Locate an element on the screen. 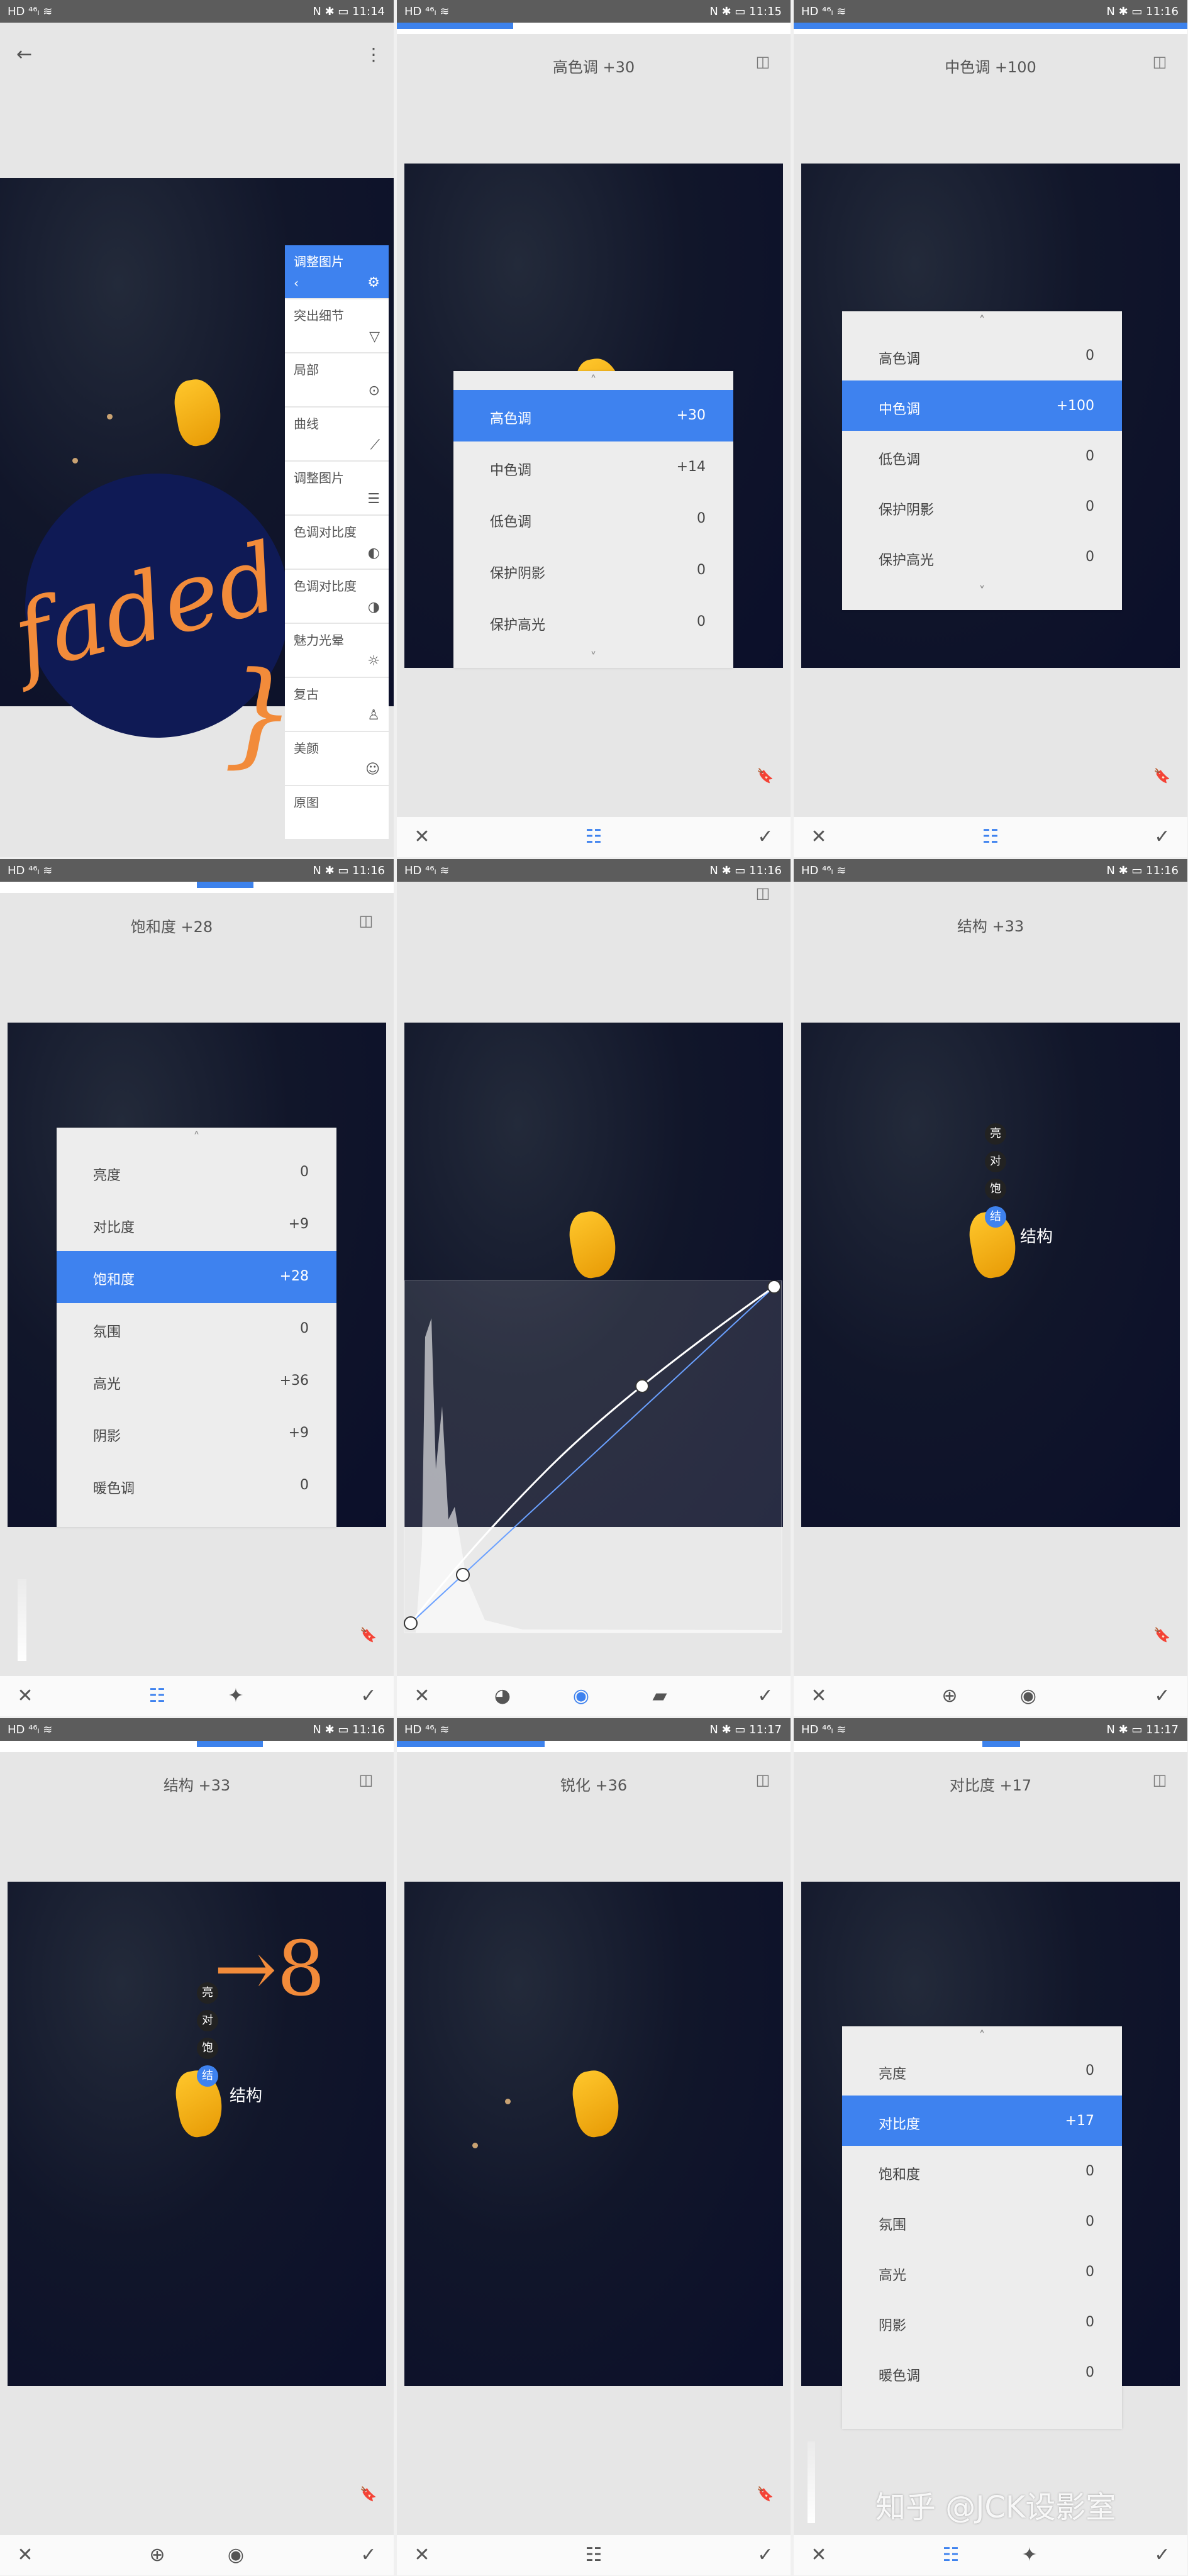 This screenshot has width=1188, height=2576. tool-item-face: 美颜 ☺ is located at coordinates (337, 759).